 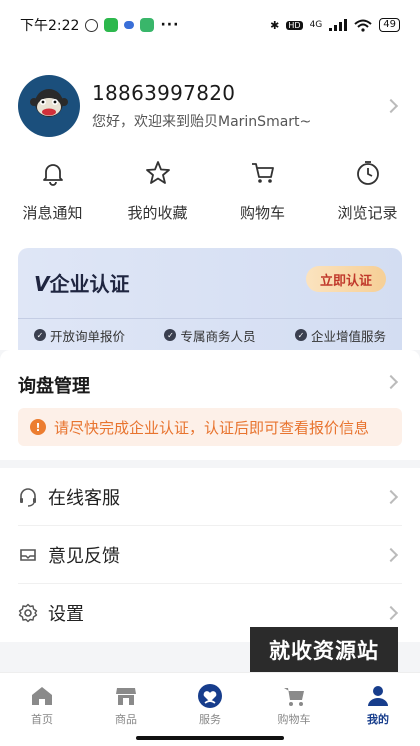 What do you see at coordinates (338, 25) in the screenshot?
I see `signal-icon` at bounding box center [338, 25].